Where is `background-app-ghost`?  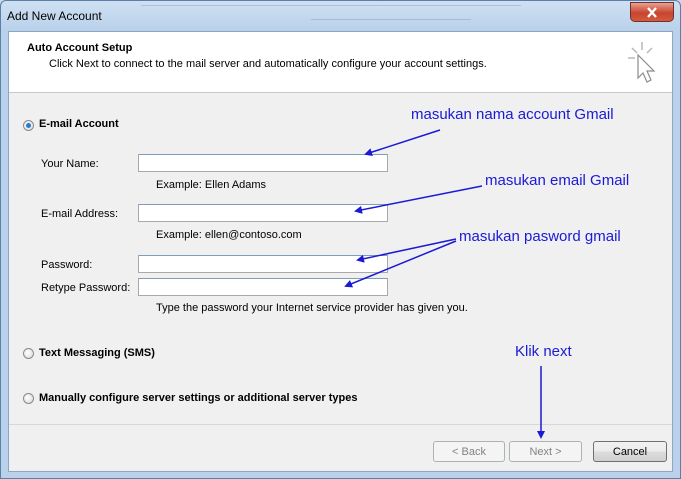
background-app-ghost is located at coordinates (321, 16).